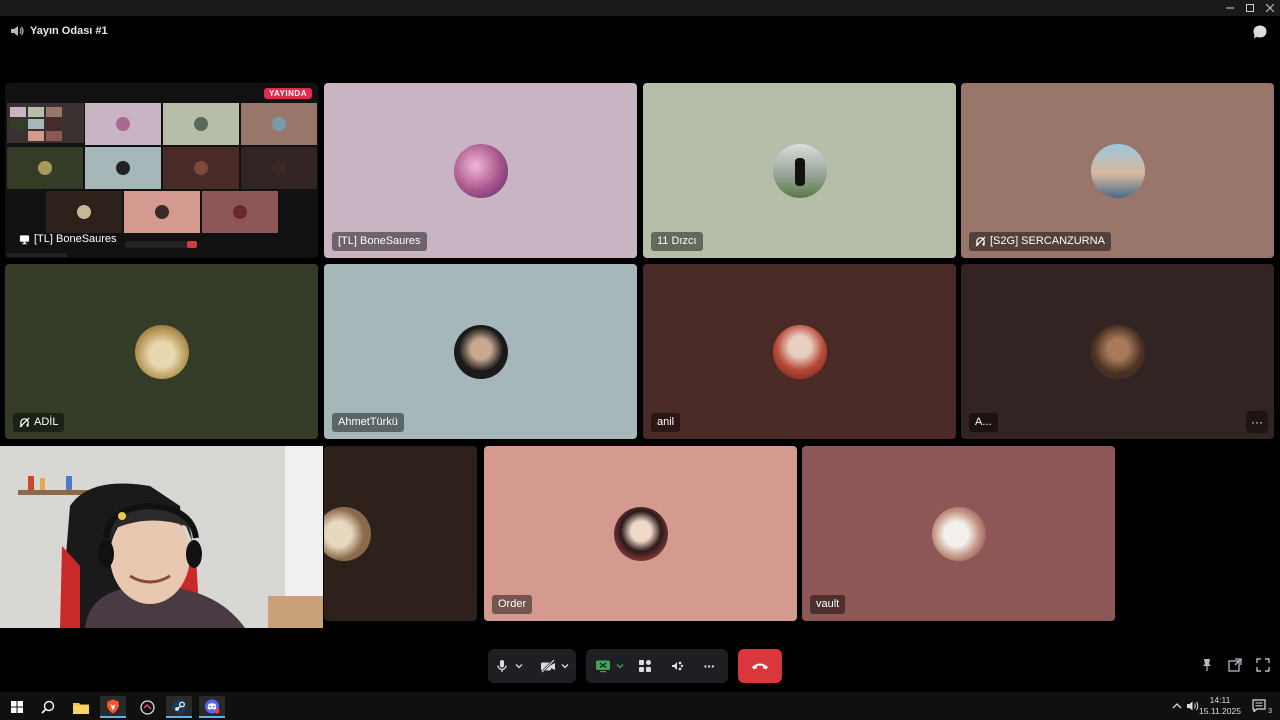  I want to click on clock-date: 15.11.2025, so click(1220, 711).